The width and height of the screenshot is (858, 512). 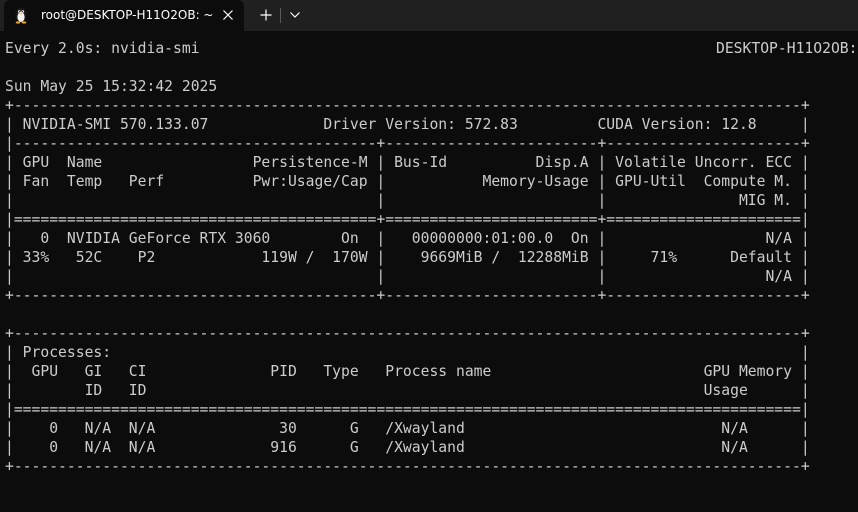 What do you see at coordinates (429, 15) in the screenshot?
I see `tab-strip: root@DESKTOP-H11O2OB: ~` at bounding box center [429, 15].